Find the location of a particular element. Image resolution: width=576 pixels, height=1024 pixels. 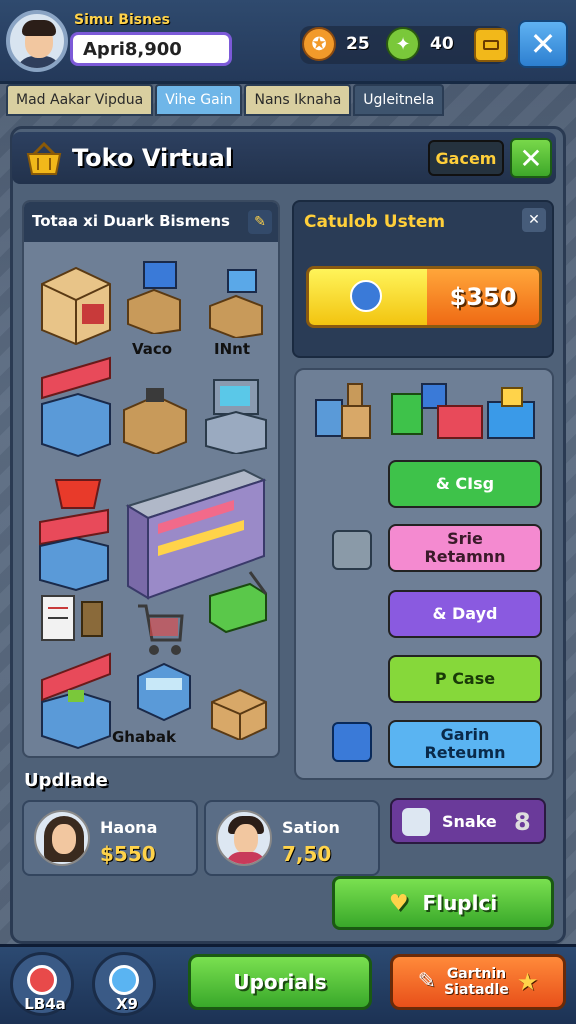

gold-coin-icon: ✪ is located at coordinates (319, 44).